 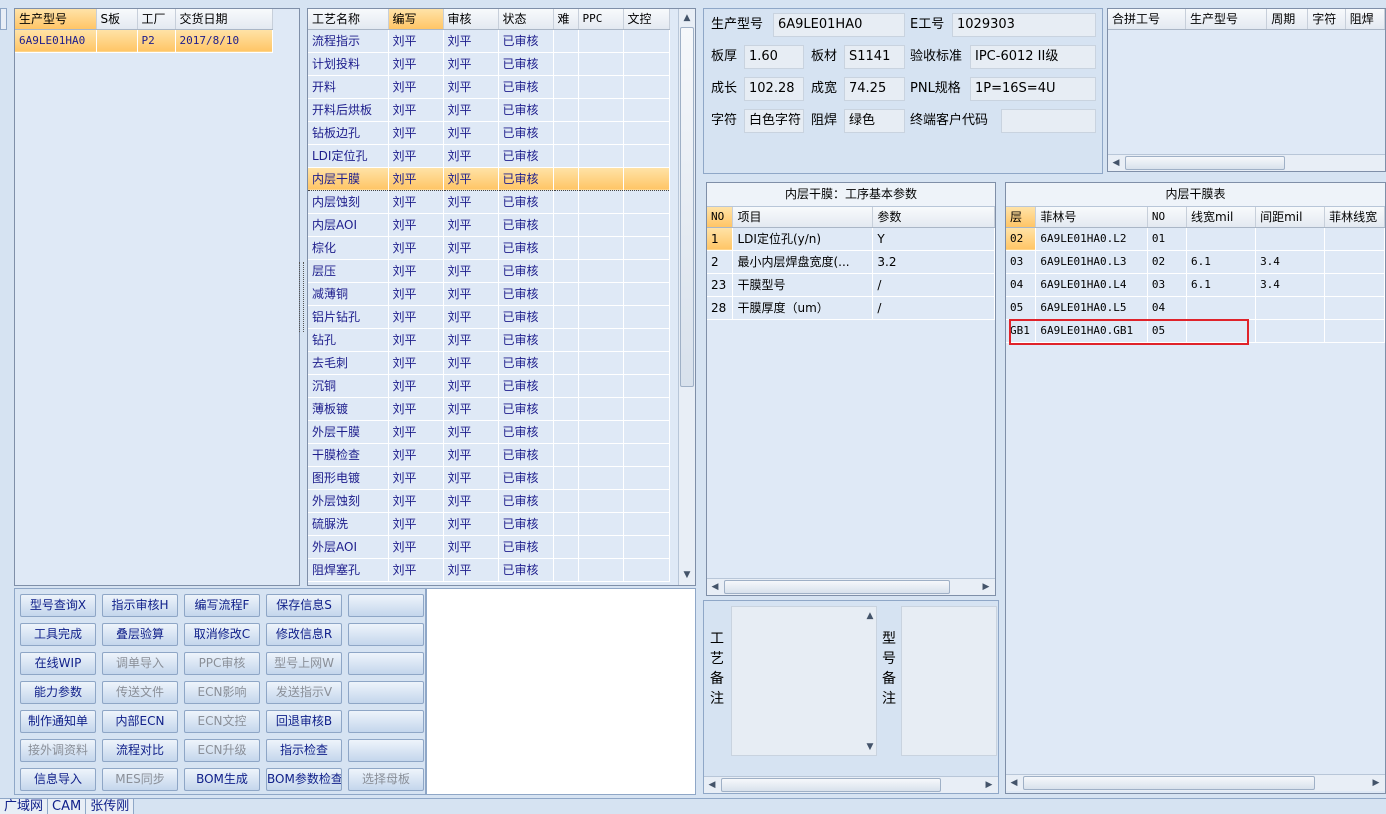 I want to click on process-row: 薄板镀 刘平 刘平 已审核, so click(x=489, y=409).